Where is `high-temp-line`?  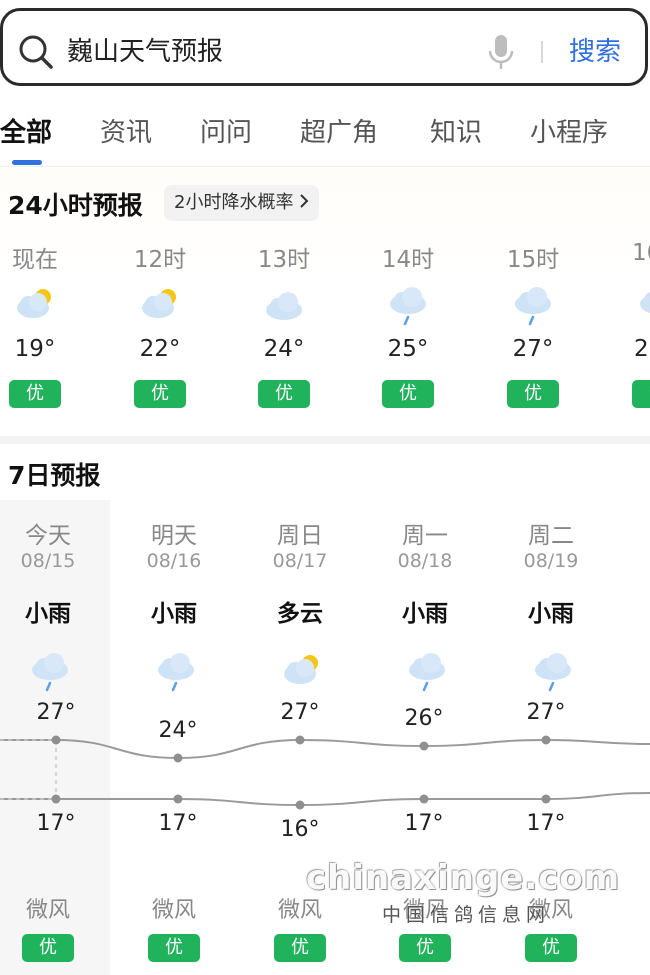
high-temp-line is located at coordinates (325, 749).